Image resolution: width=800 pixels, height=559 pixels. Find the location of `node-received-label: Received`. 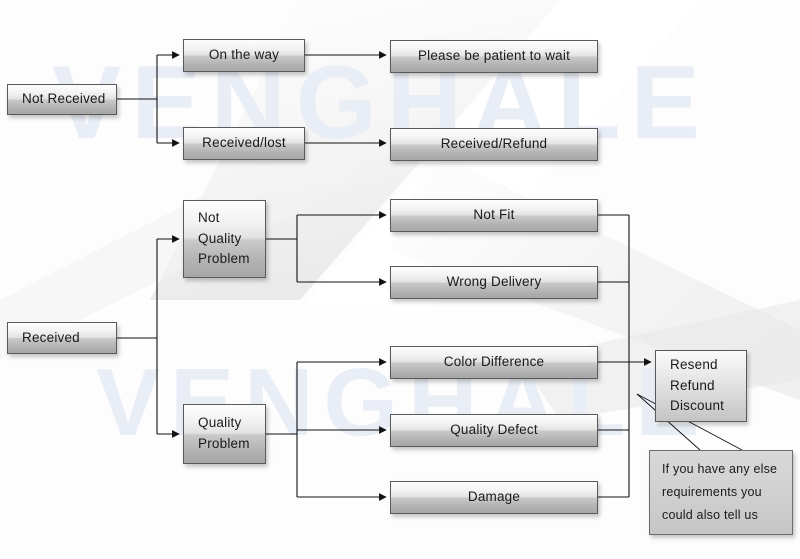

node-received-label: Received is located at coordinates (51, 337).